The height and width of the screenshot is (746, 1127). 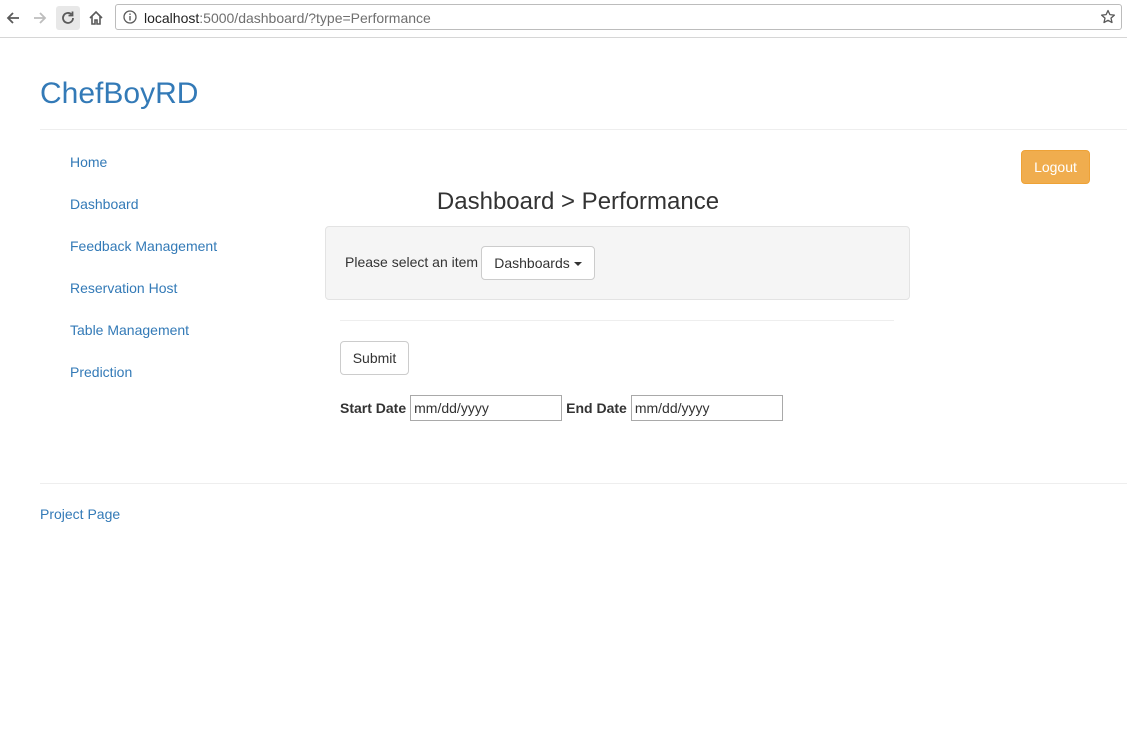 I want to click on page-title: Dashboard > Performance, so click(x=578, y=201).